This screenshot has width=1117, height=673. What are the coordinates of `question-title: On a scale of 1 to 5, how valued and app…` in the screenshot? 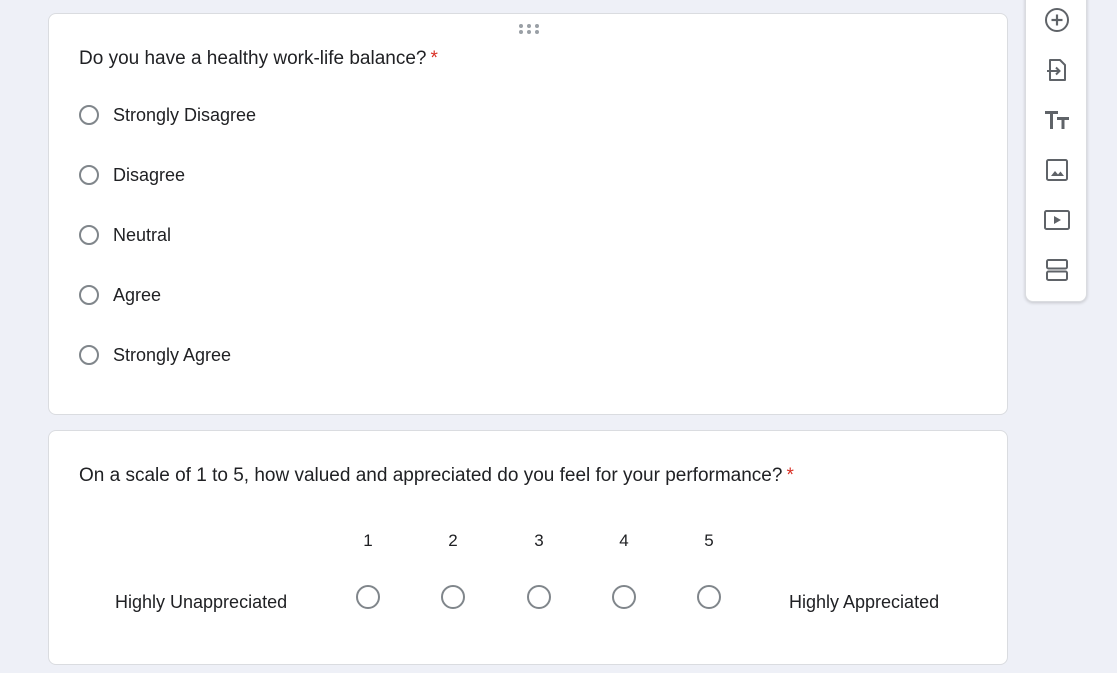 It's located at (436, 476).